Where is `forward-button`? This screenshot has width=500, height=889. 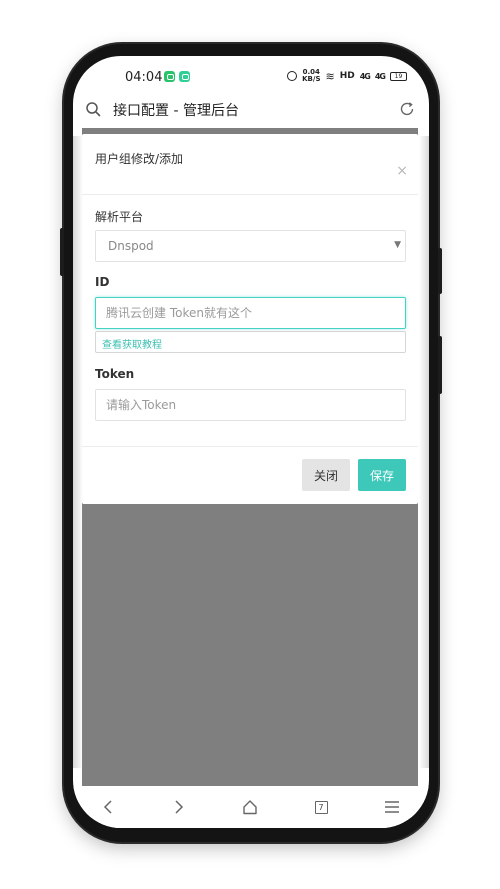
forward-button is located at coordinates (179, 807).